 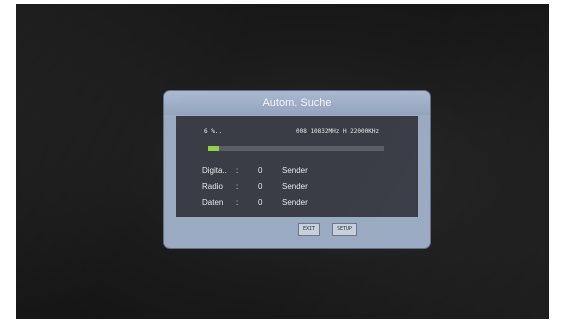 I want to click on dialog-footer: EXIT SETUP, so click(x=297, y=228).